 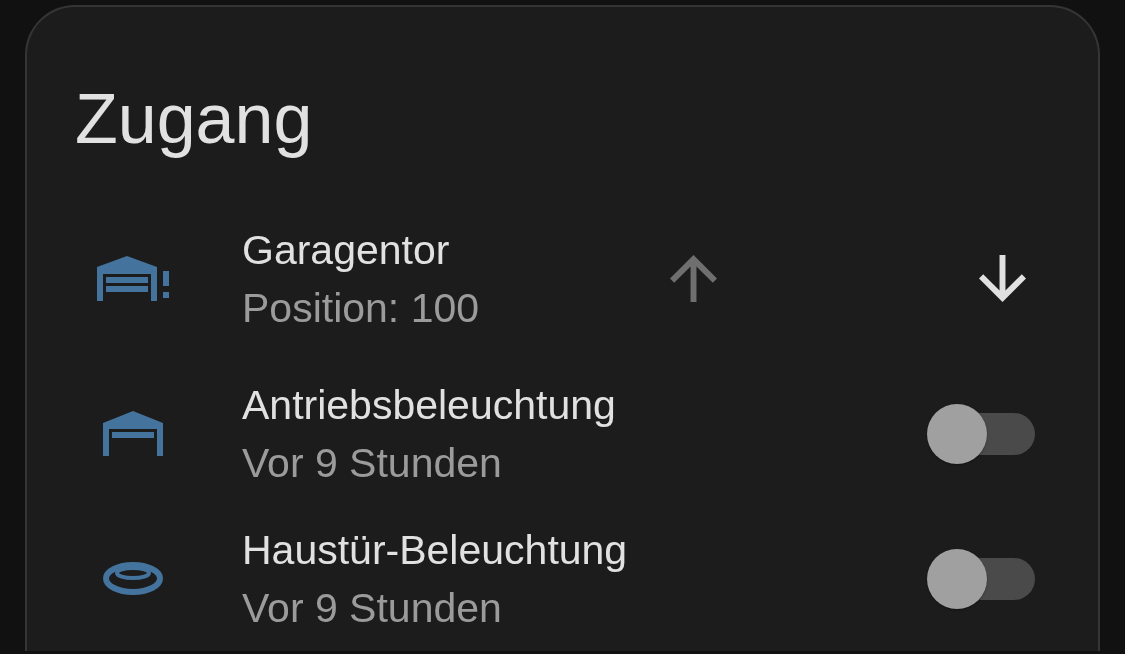 What do you see at coordinates (133, 278) in the screenshot?
I see `garage-alert-icon` at bounding box center [133, 278].